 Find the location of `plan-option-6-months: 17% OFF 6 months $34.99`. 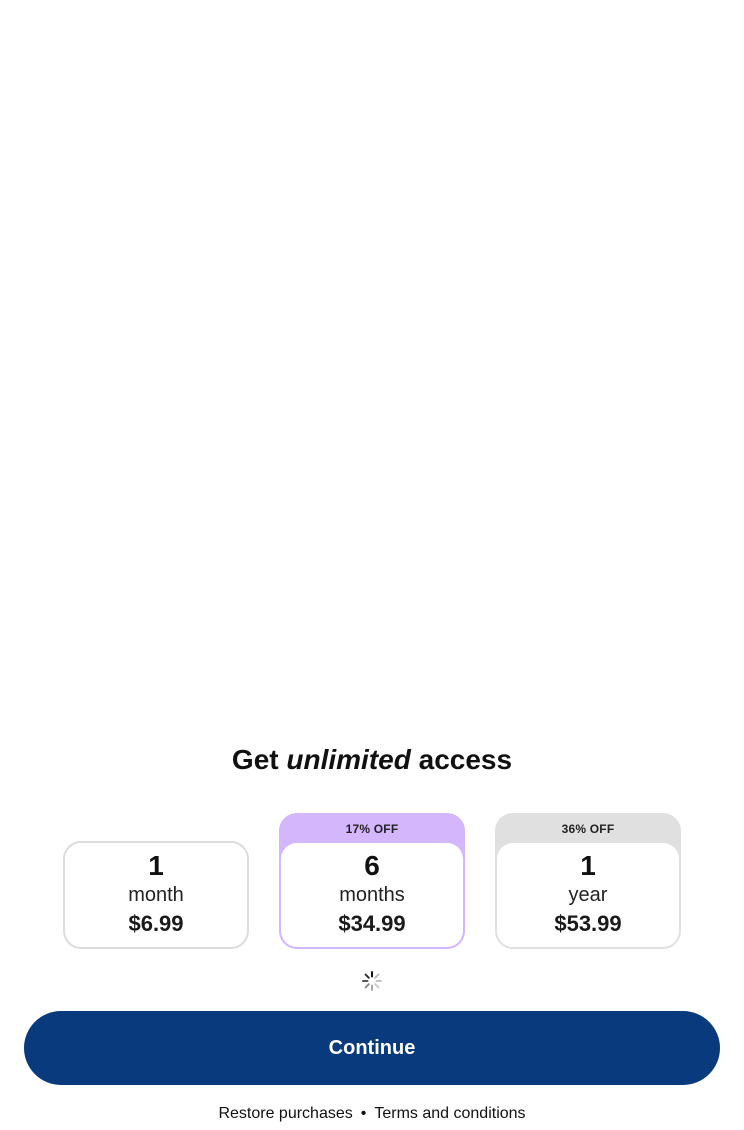

plan-option-6-months: 17% OFF 6 months $34.99 is located at coordinates (372, 881).